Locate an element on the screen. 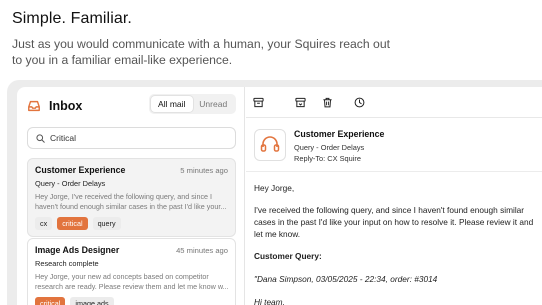 The image size is (542, 305). headset-icon is located at coordinates (270, 144).